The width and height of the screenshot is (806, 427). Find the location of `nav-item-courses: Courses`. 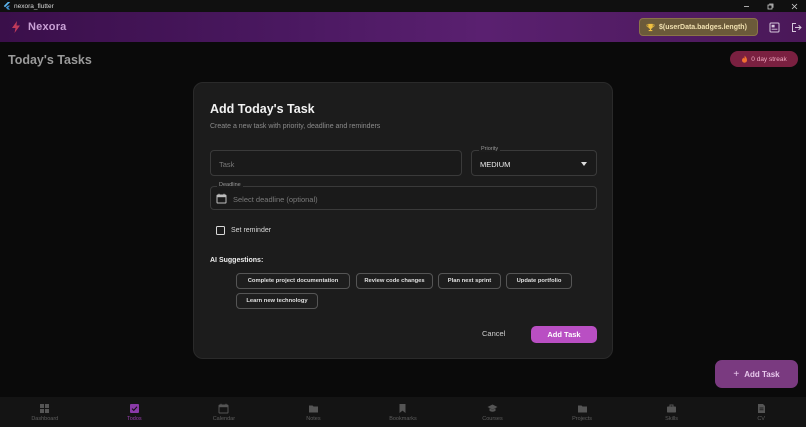

nav-item-courses: Courses is located at coordinates (493, 412).